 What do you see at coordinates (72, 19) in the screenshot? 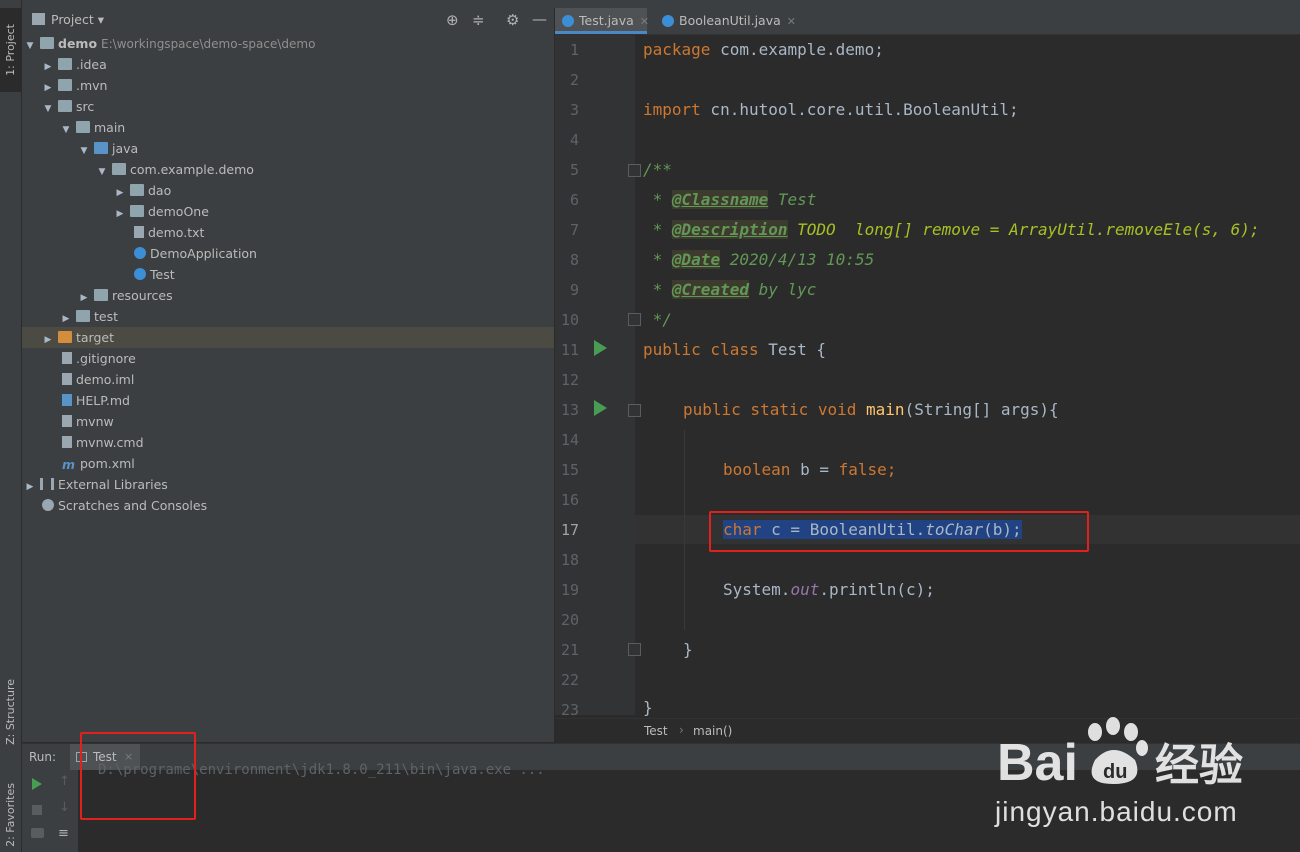
I see `project-view-title: Project` at bounding box center [72, 19].